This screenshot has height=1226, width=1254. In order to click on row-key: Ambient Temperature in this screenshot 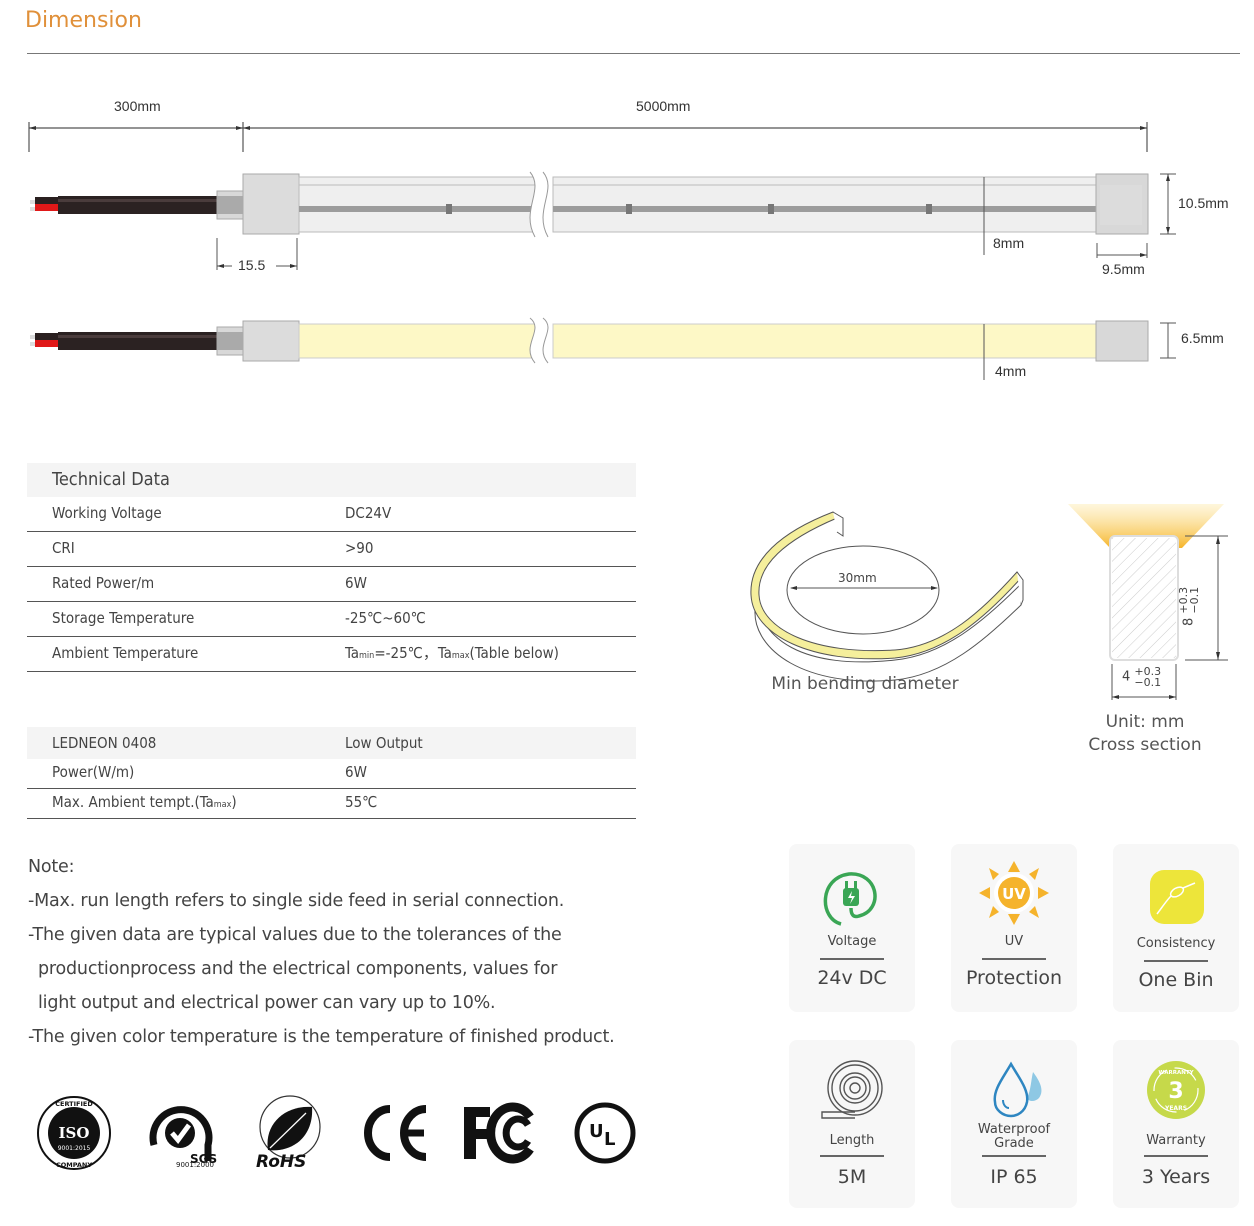, I will do `click(125, 653)`.